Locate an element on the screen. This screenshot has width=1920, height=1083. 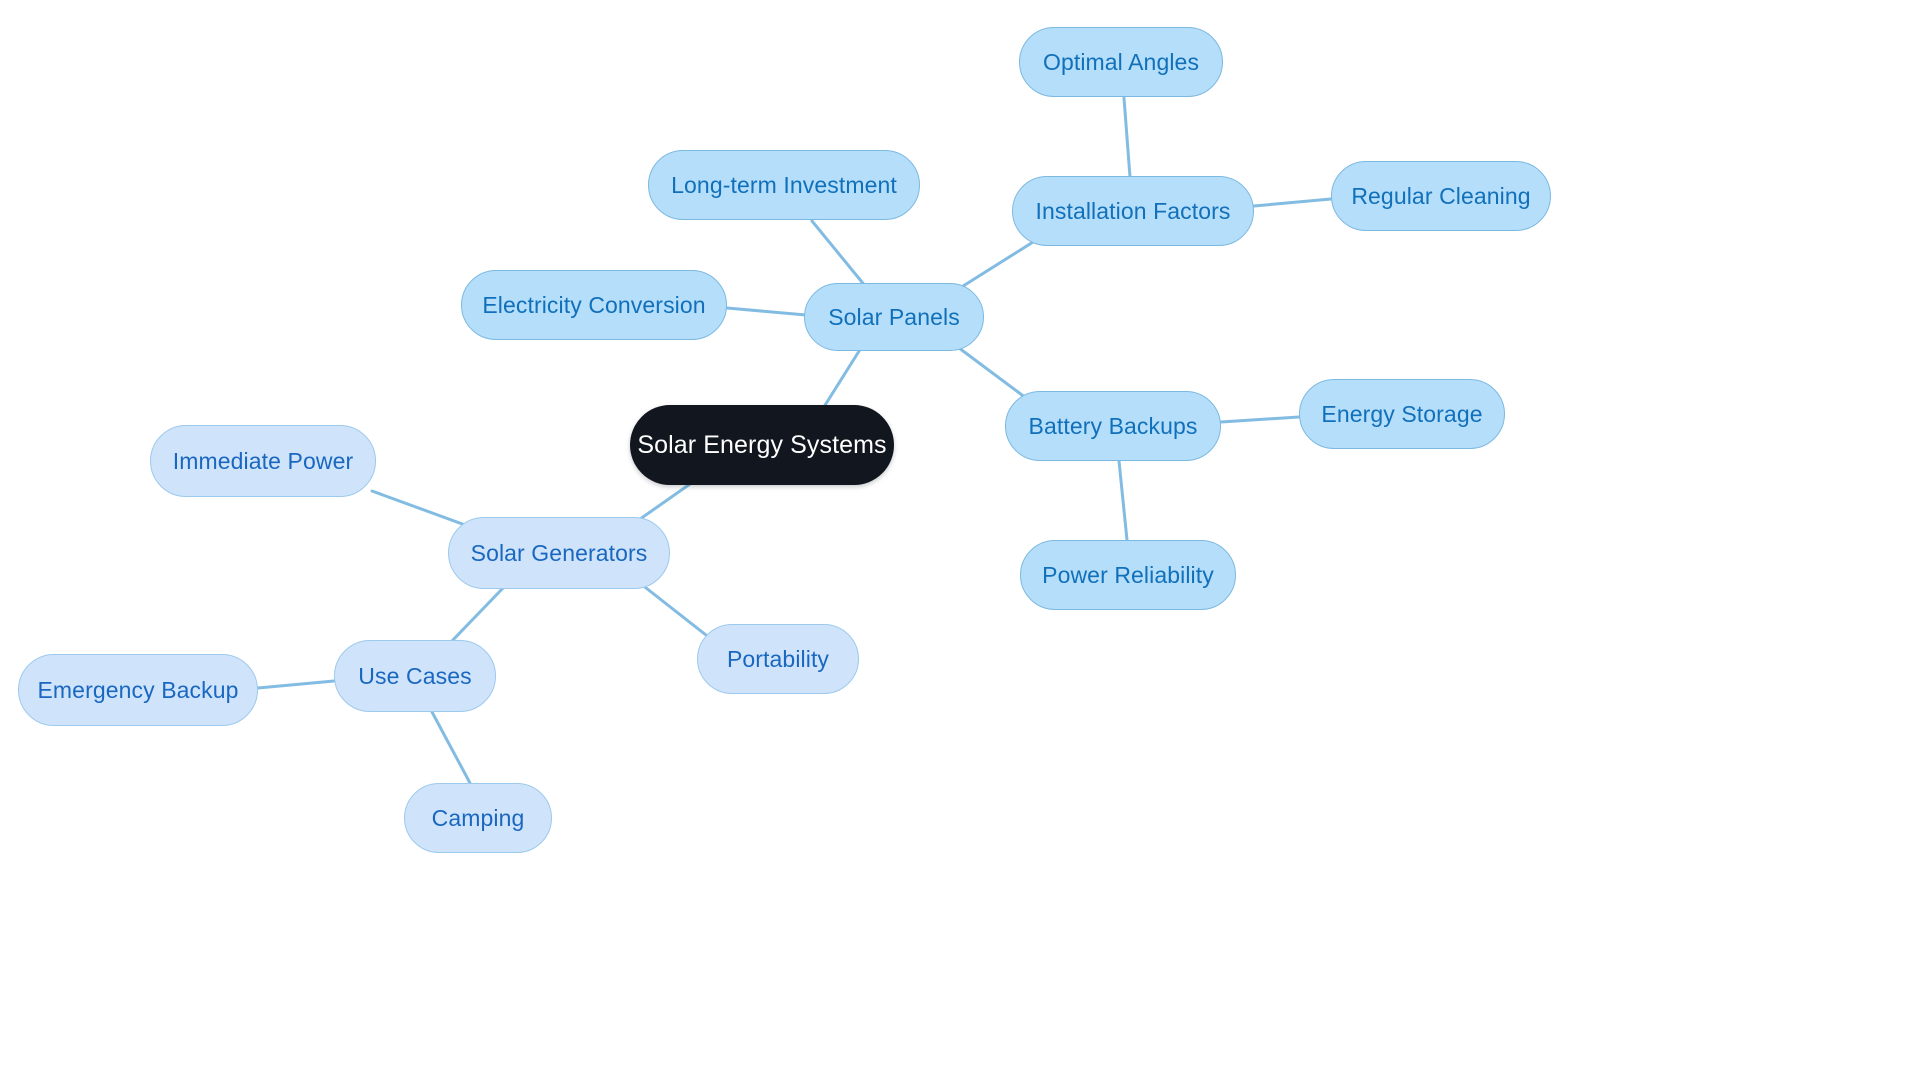
mindmap-node-longterm: Long-term Investment is located at coordinates (784, 185).